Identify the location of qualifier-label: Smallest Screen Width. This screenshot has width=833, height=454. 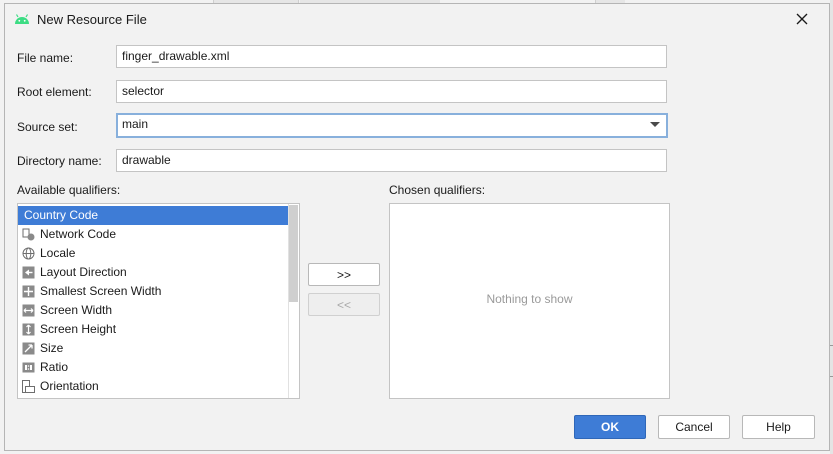
(101, 291).